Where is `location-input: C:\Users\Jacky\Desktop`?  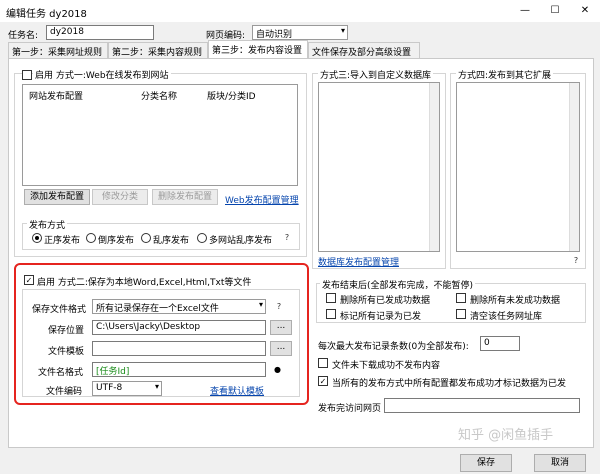 location-input: C:\Users\Jacky\Desktop is located at coordinates (179, 327).